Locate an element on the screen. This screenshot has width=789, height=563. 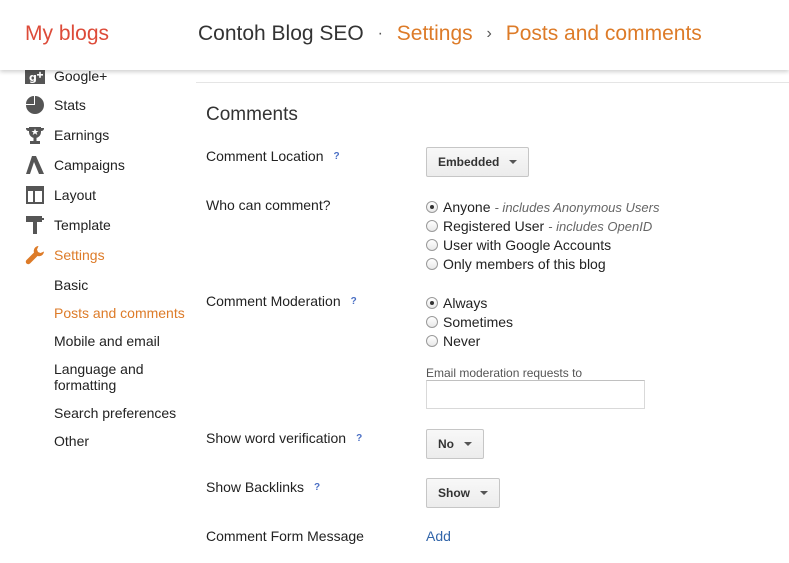
word-verification-label: Show word verification? is located at coordinates (284, 438).